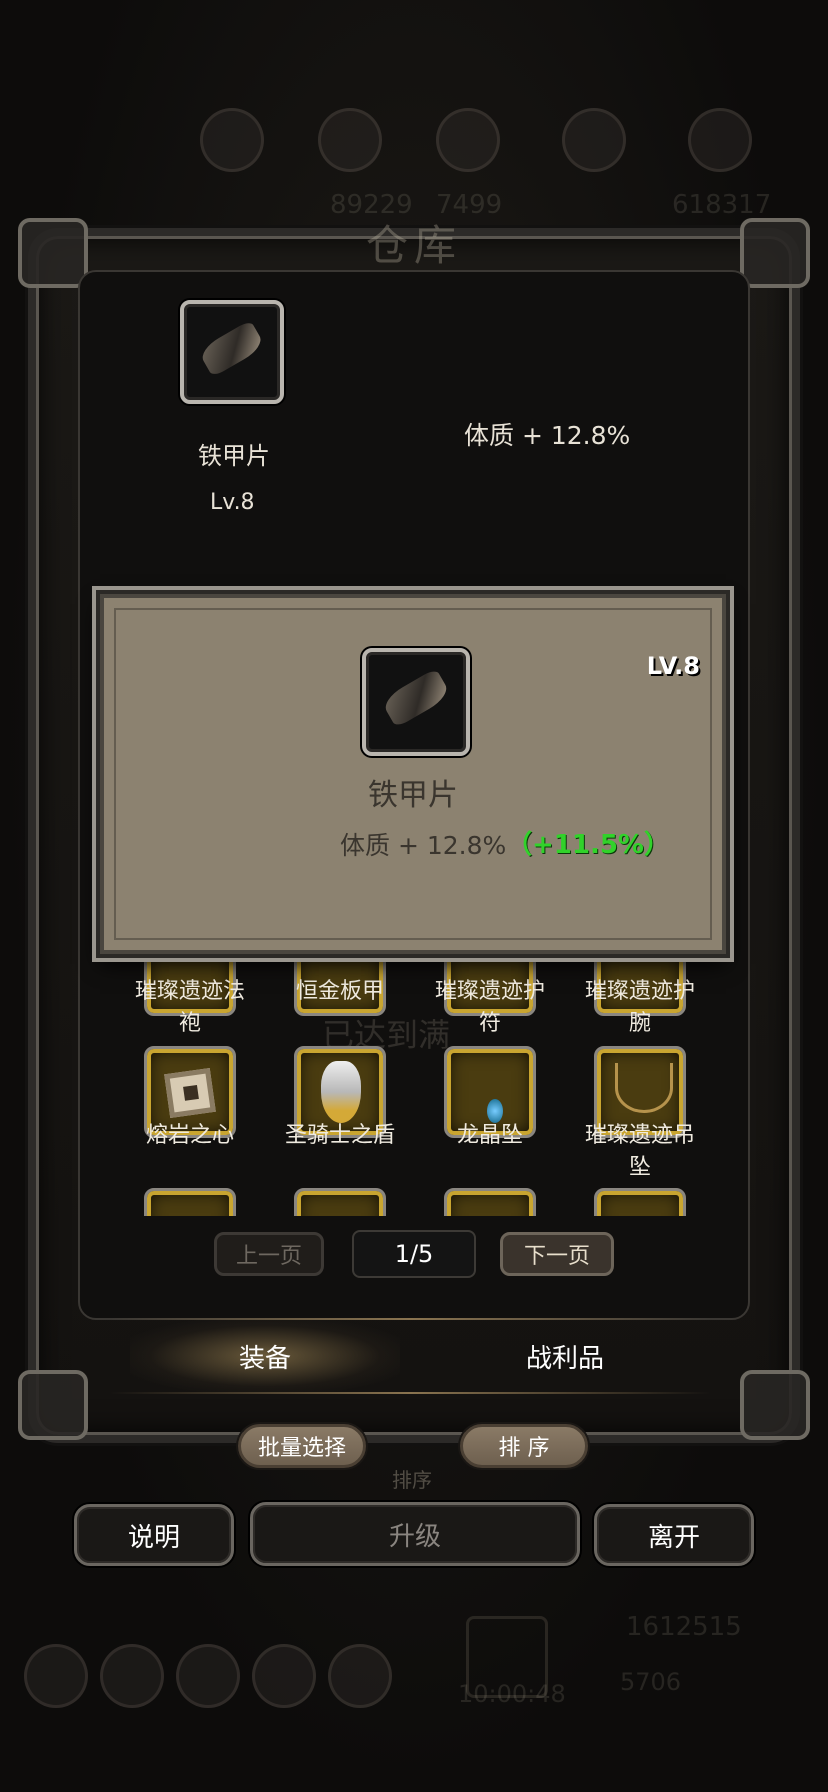 This screenshot has height=1792, width=828. Describe the element at coordinates (639, 1007) in the screenshot. I see `item-label: 璀璨遗迹护 腕` at that location.